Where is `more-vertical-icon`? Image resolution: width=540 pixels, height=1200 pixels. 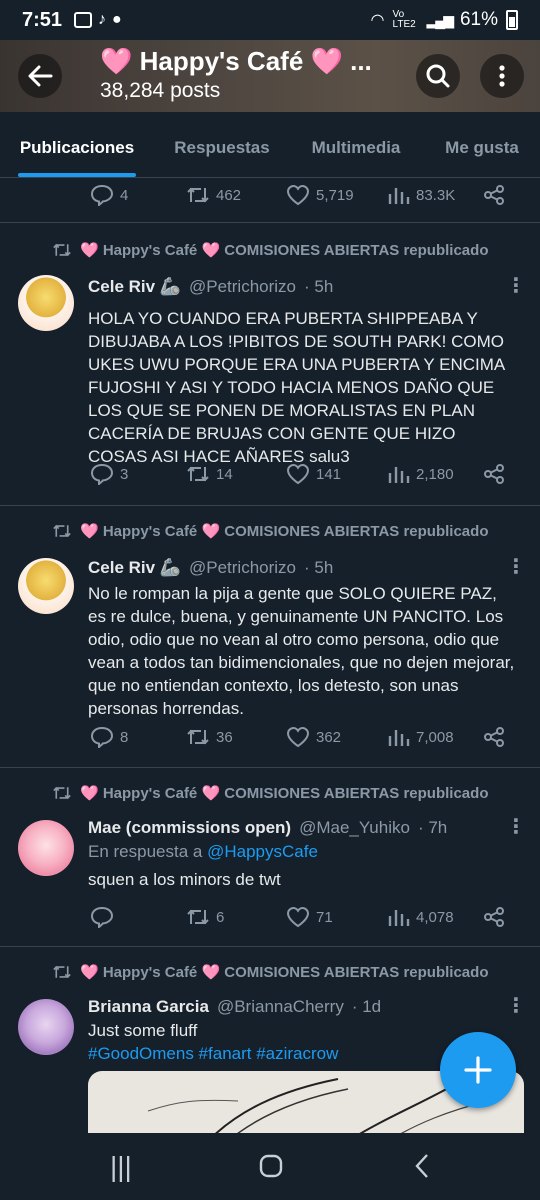 more-vertical-icon is located at coordinates (502, 76).